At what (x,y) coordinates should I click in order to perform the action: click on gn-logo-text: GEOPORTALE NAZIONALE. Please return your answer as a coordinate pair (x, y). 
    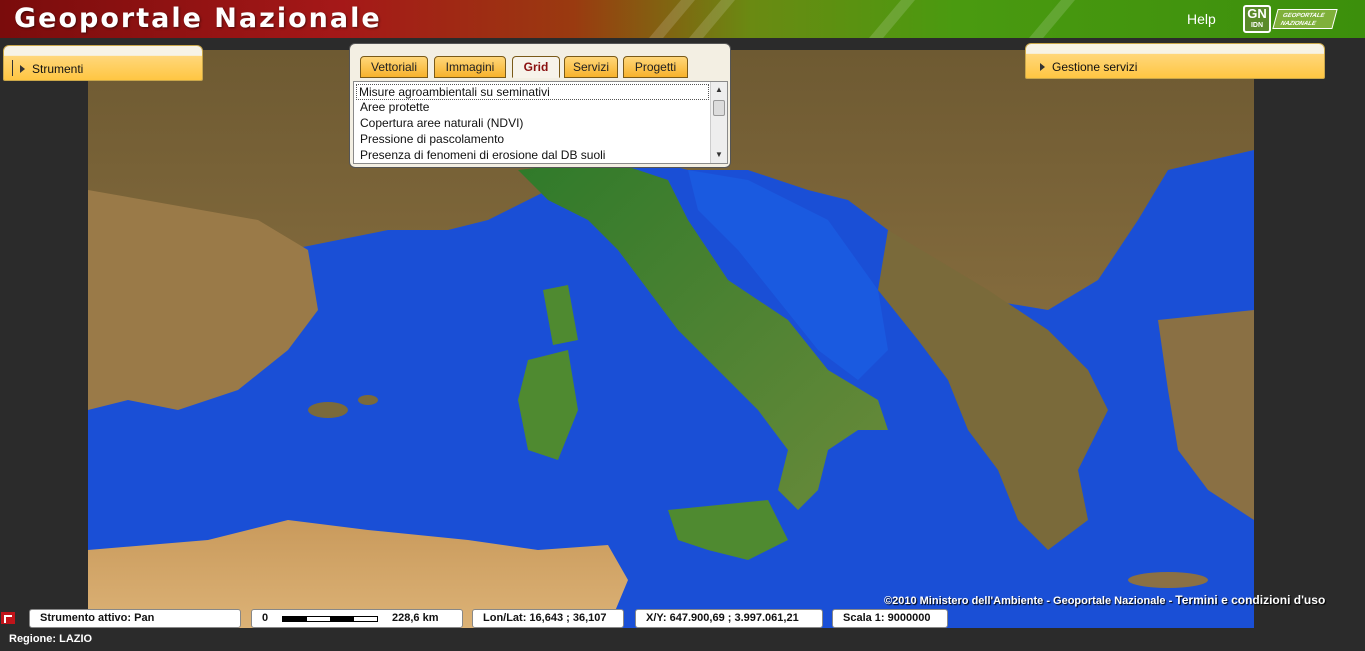
    Looking at the image, I should click on (1305, 19).